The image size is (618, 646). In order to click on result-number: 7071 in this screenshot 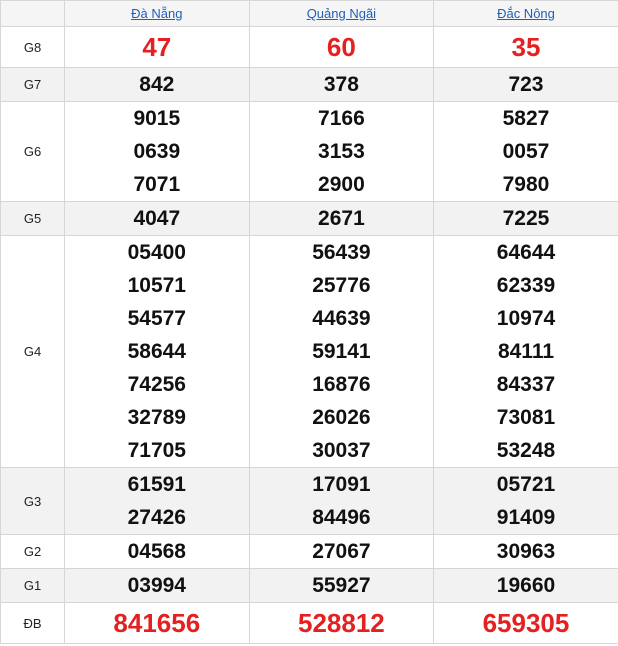, I will do `click(157, 184)`.